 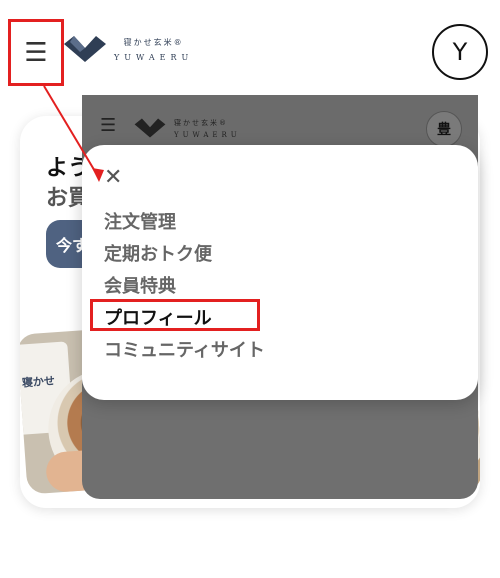 What do you see at coordinates (186, 128) in the screenshot?
I see `mini-brand-logo: 寝かせ玄米® YUWAERU` at bounding box center [186, 128].